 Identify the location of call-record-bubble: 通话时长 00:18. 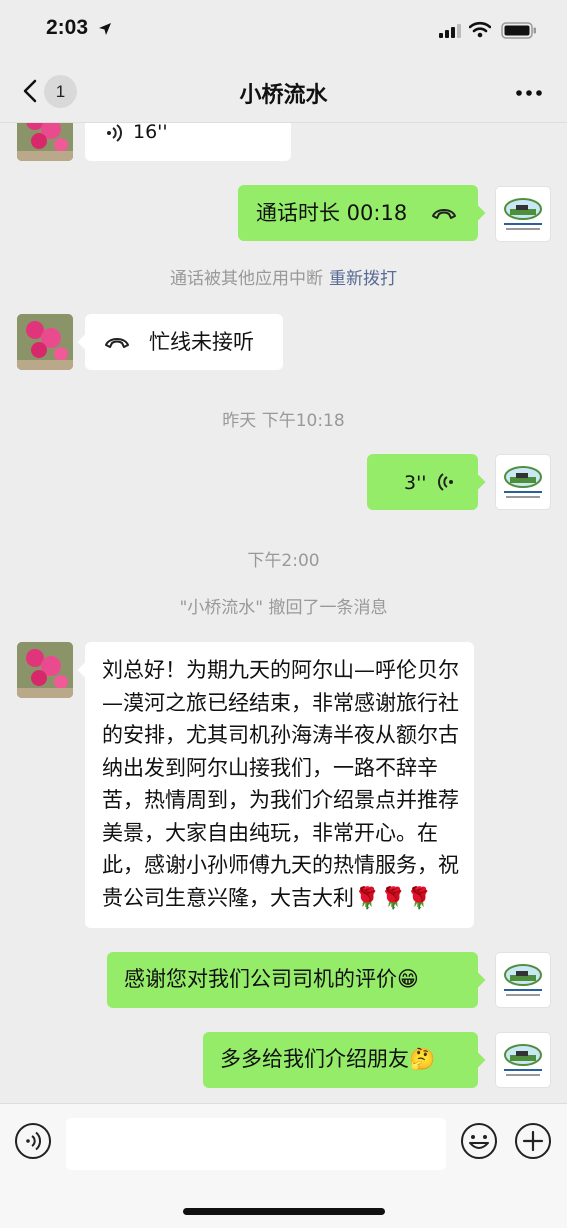
(362, 213).